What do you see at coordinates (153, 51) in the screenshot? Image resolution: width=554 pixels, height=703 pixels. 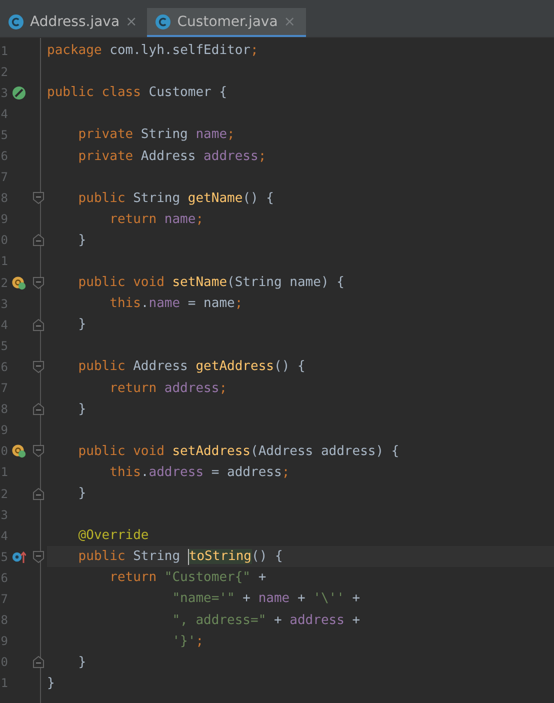 I see `code-line: package com.lyh.selfEditor;` at bounding box center [153, 51].